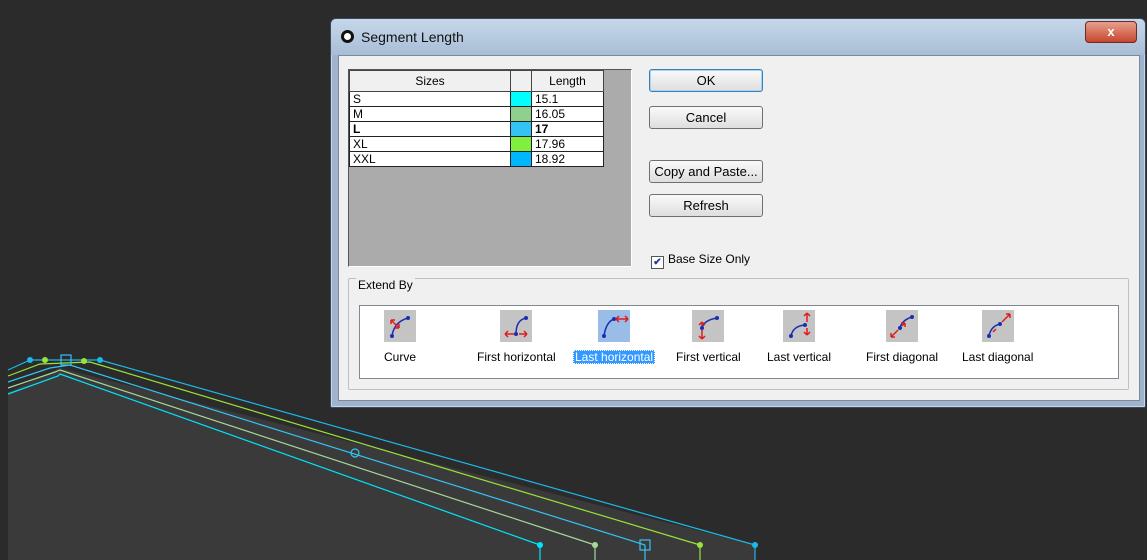 Image resolution: width=1147 pixels, height=560 pixels. I want to click on table-row: S 15.1, so click(476, 99).